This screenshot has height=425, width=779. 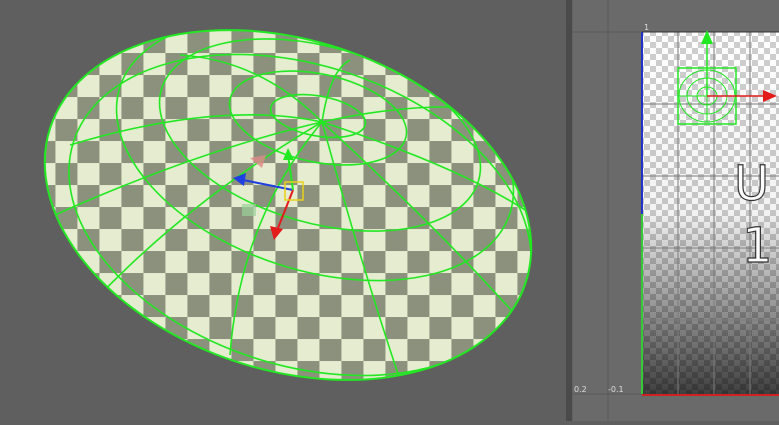 What do you see at coordinates (646, 27) in the screenshot?
I see `grid-label-top: 1` at bounding box center [646, 27].